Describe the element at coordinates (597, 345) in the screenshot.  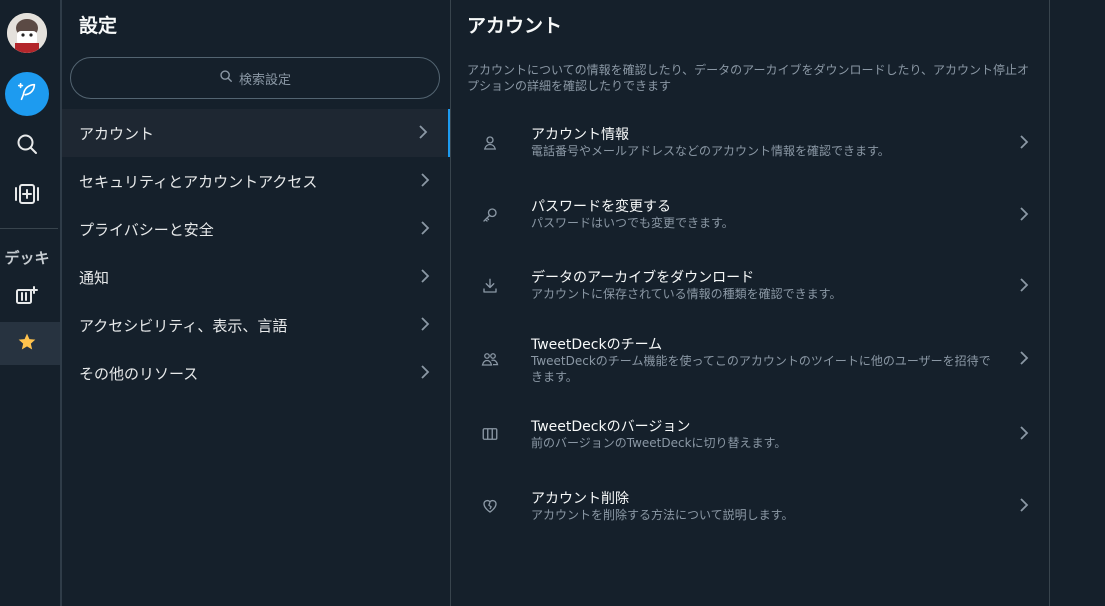
I see `option-title: TweetDeckのチーム` at that location.